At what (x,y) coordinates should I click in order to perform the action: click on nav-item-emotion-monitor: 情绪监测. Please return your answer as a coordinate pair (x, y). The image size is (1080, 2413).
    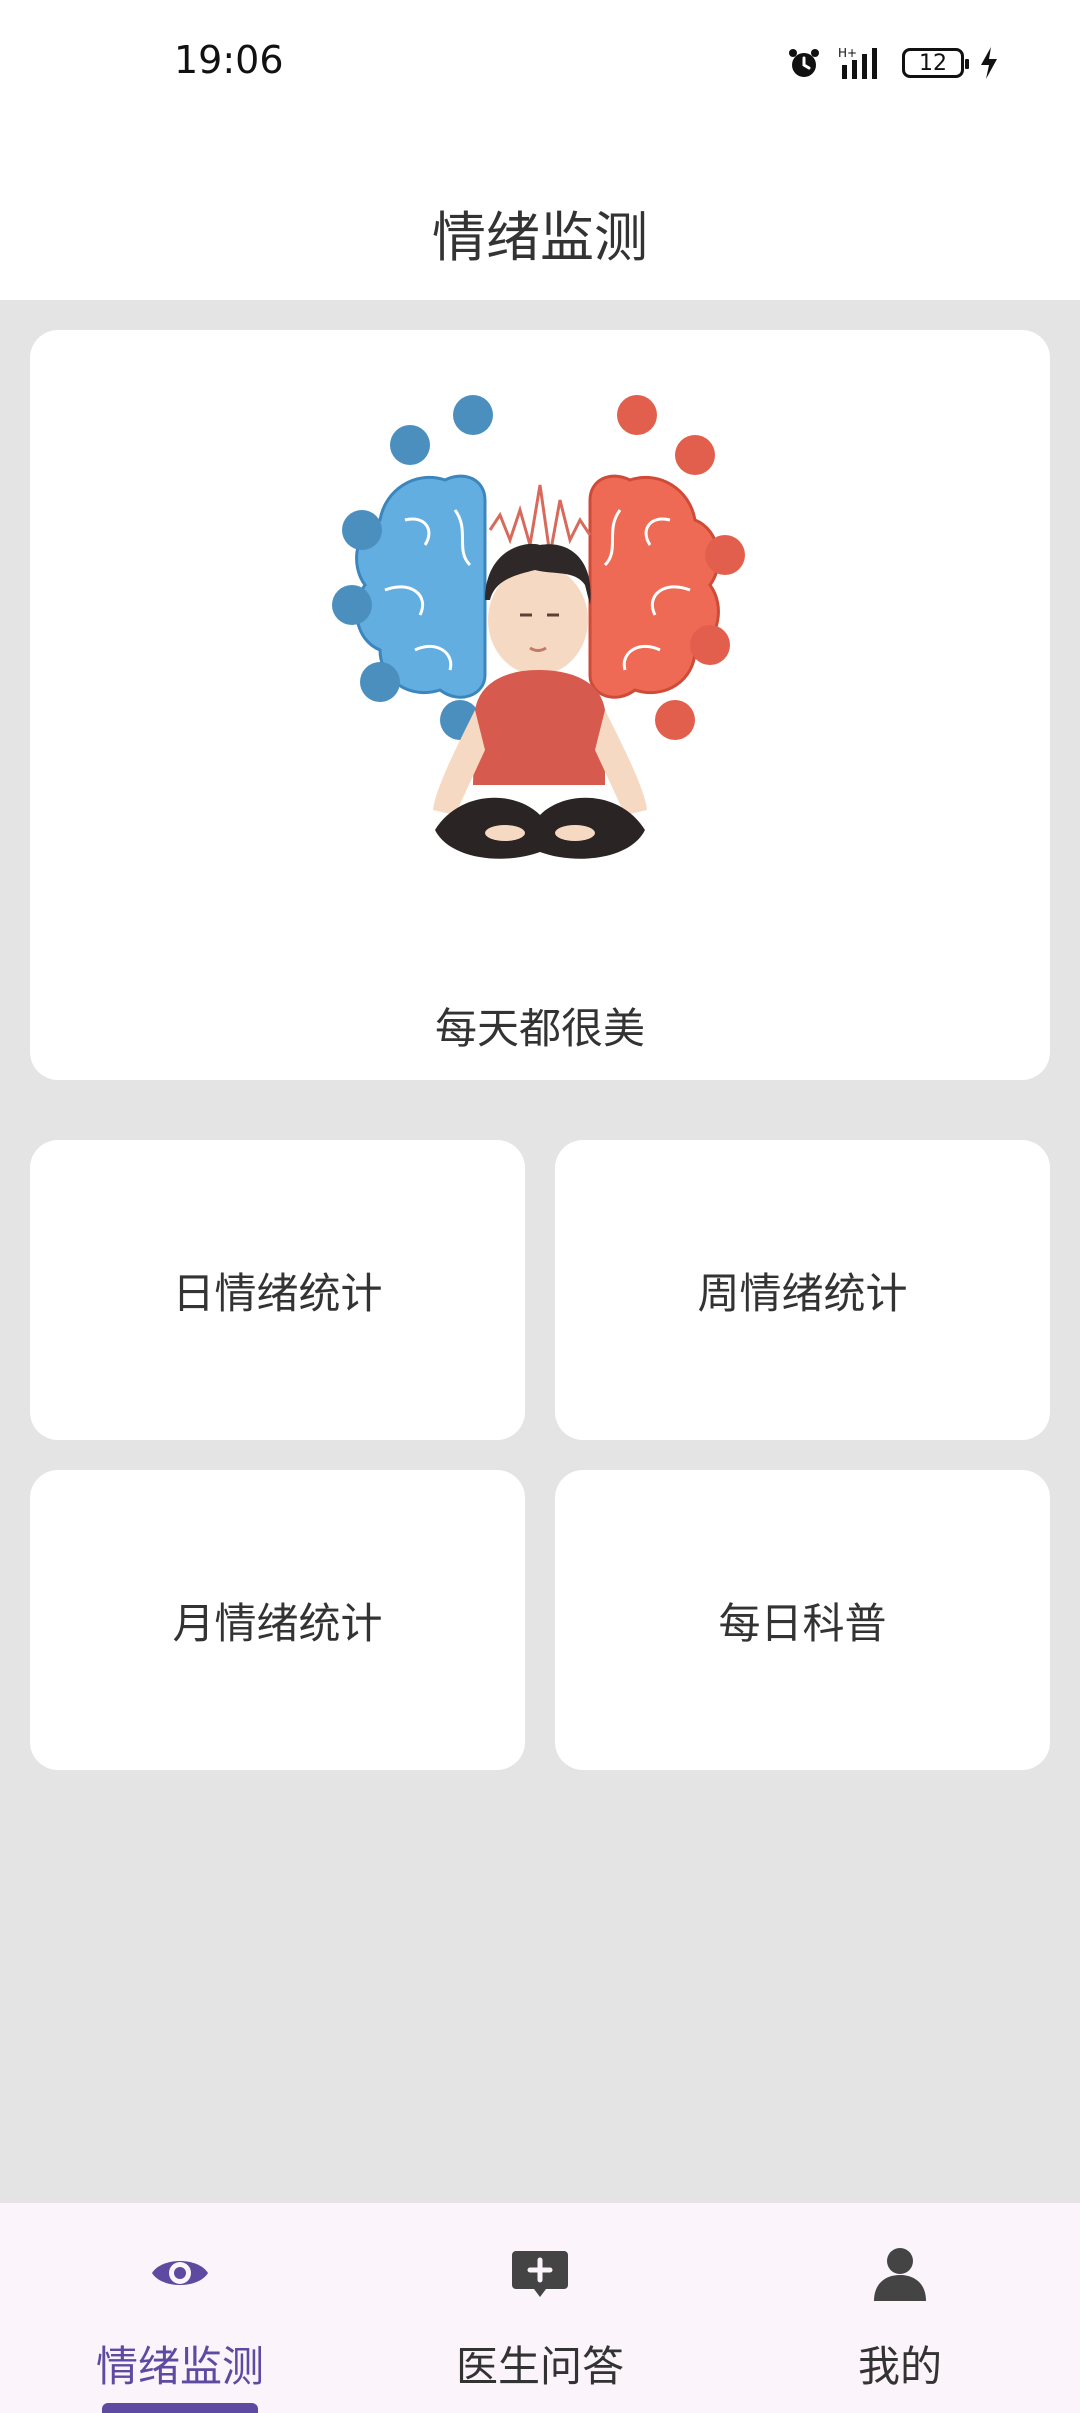
    Looking at the image, I should click on (180, 2308).